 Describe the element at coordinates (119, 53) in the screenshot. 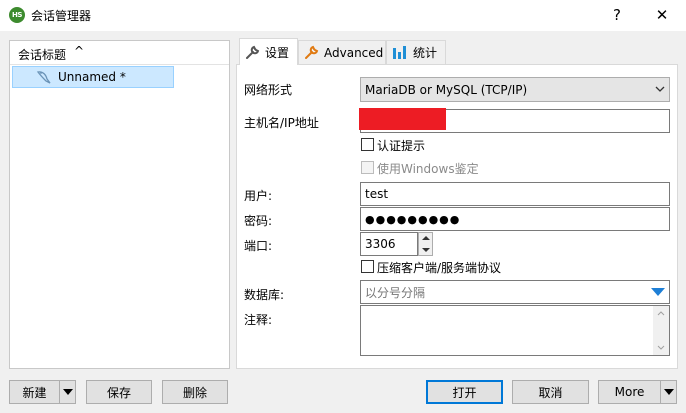

I see `tree-column-header: 会话标题 ^` at that location.